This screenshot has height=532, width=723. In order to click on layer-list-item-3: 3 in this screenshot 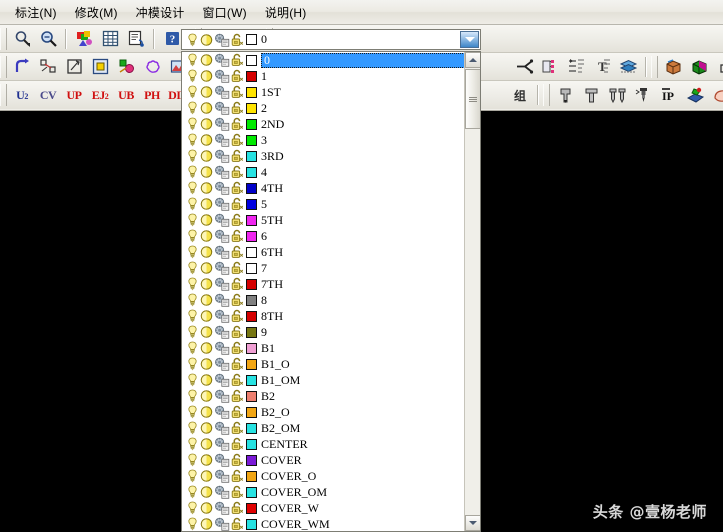, I will do `click(323, 140)`.